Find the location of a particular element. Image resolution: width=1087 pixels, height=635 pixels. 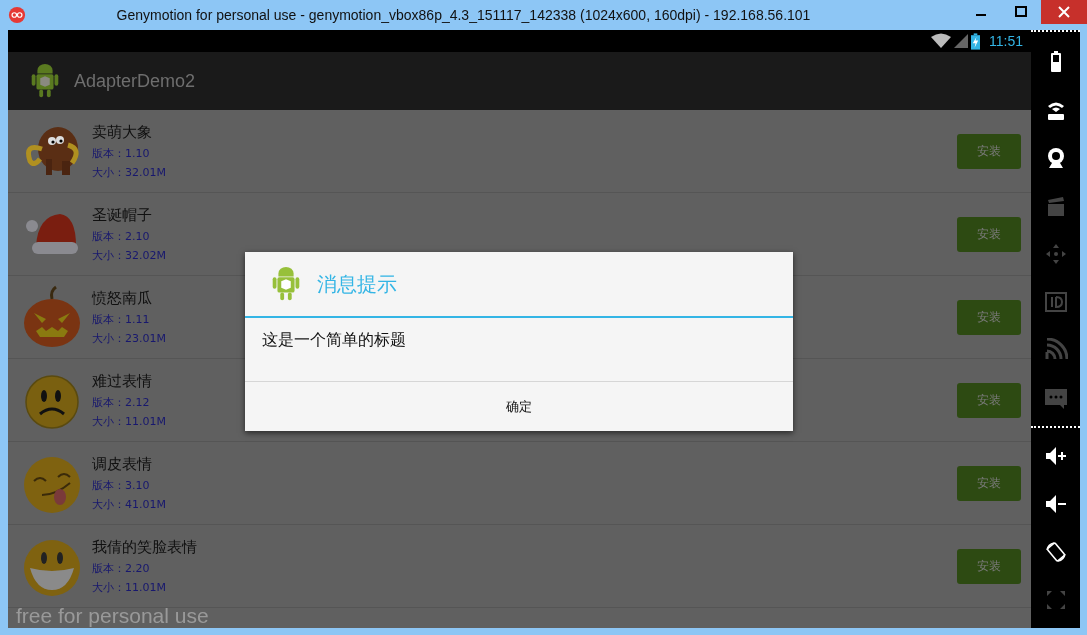

window-title: Genymotion for personal use - genymotion_vbox86p_4.3_151117_142338 (1024x600, 160dpi) - 192.168.56.101 is located at coordinates (463, 15).